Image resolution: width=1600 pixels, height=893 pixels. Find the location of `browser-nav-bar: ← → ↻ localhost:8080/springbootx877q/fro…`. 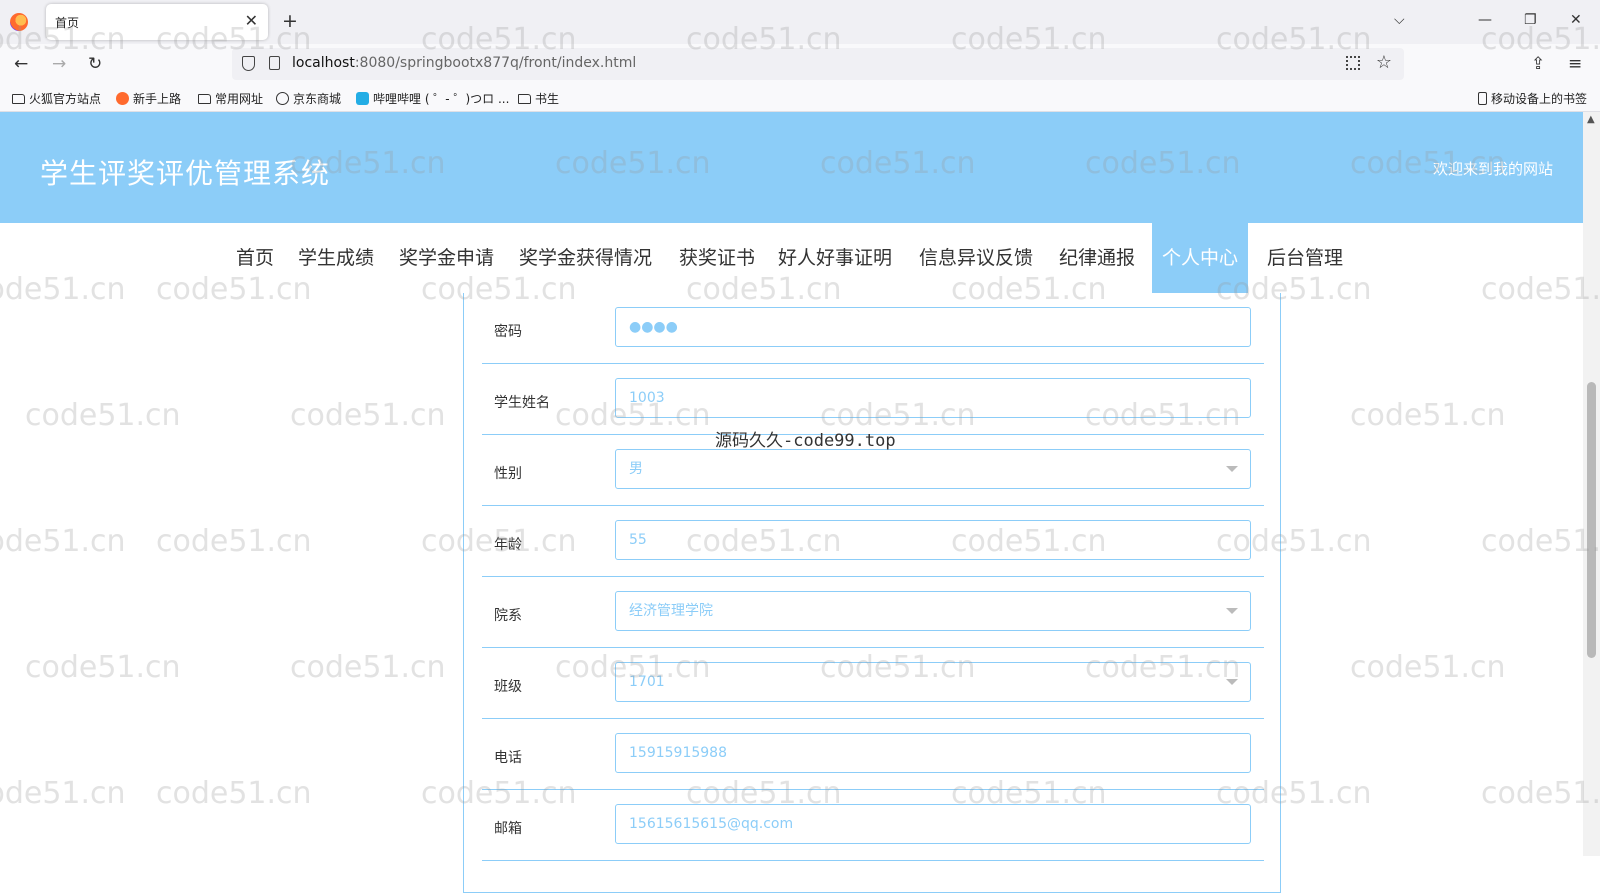

browser-nav-bar: ← → ↻ localhost:8080/springbootx877q/fro… is located at coordinates (800, 64).